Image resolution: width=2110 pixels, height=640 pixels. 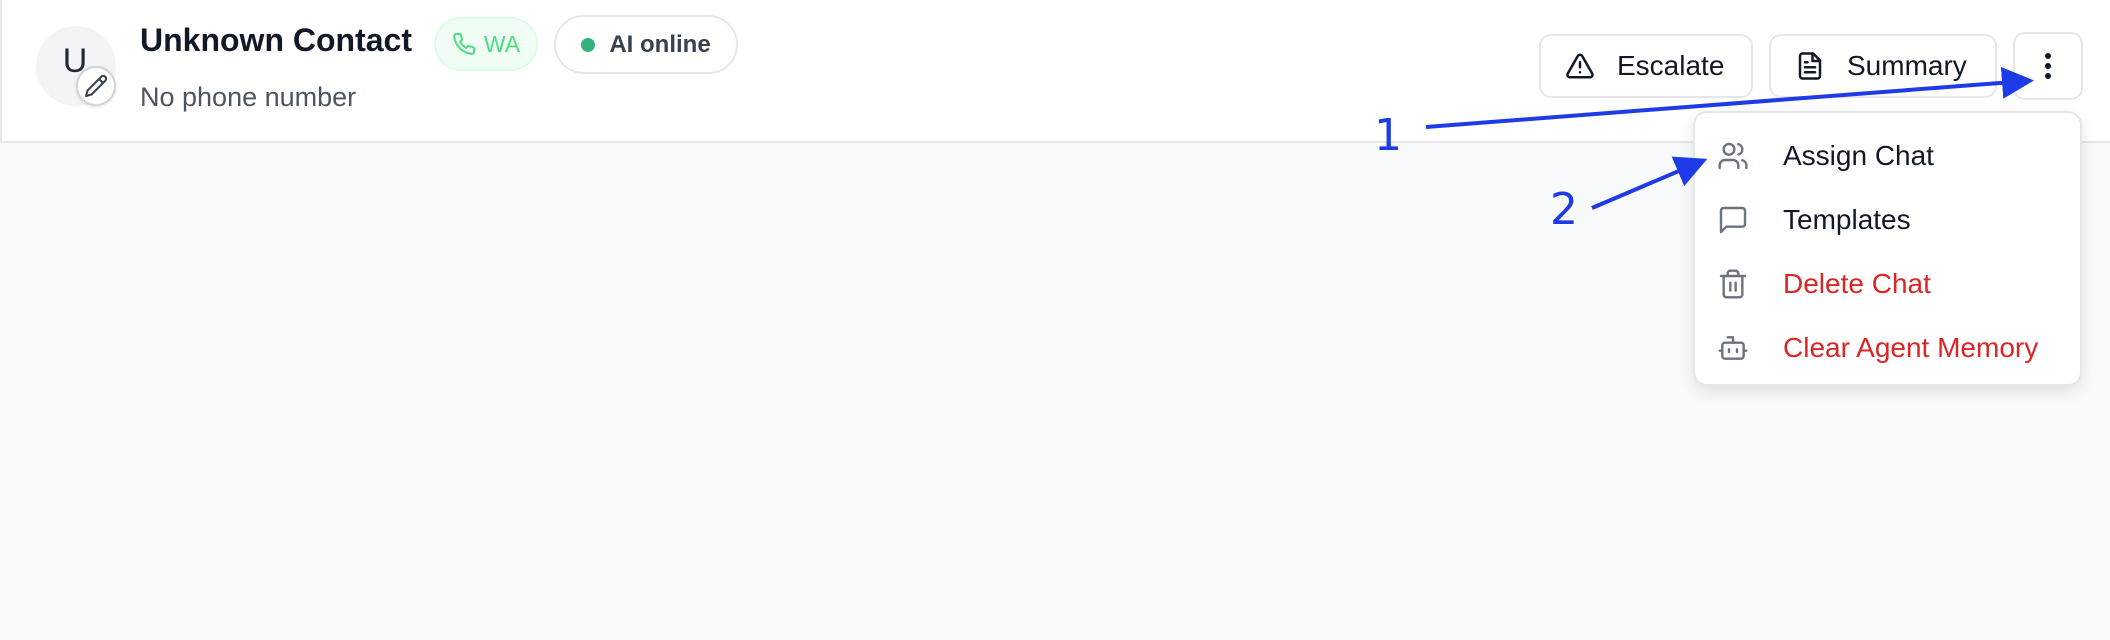 What do you see at coordinates (1733, 156) in the screenshot?
I see `users-icon` at bounding box center [1733, 156].